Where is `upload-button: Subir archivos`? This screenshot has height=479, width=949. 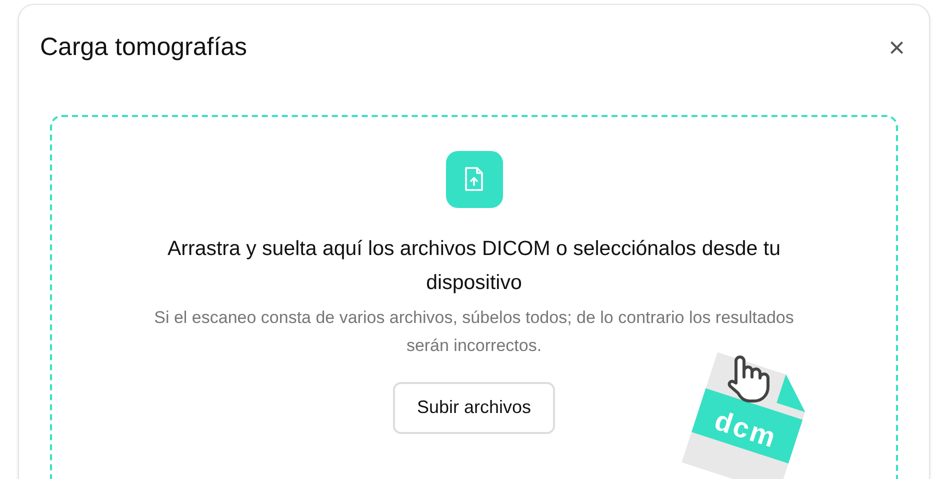
upload-button: Subir archivos is located at coordinates (474, 408).